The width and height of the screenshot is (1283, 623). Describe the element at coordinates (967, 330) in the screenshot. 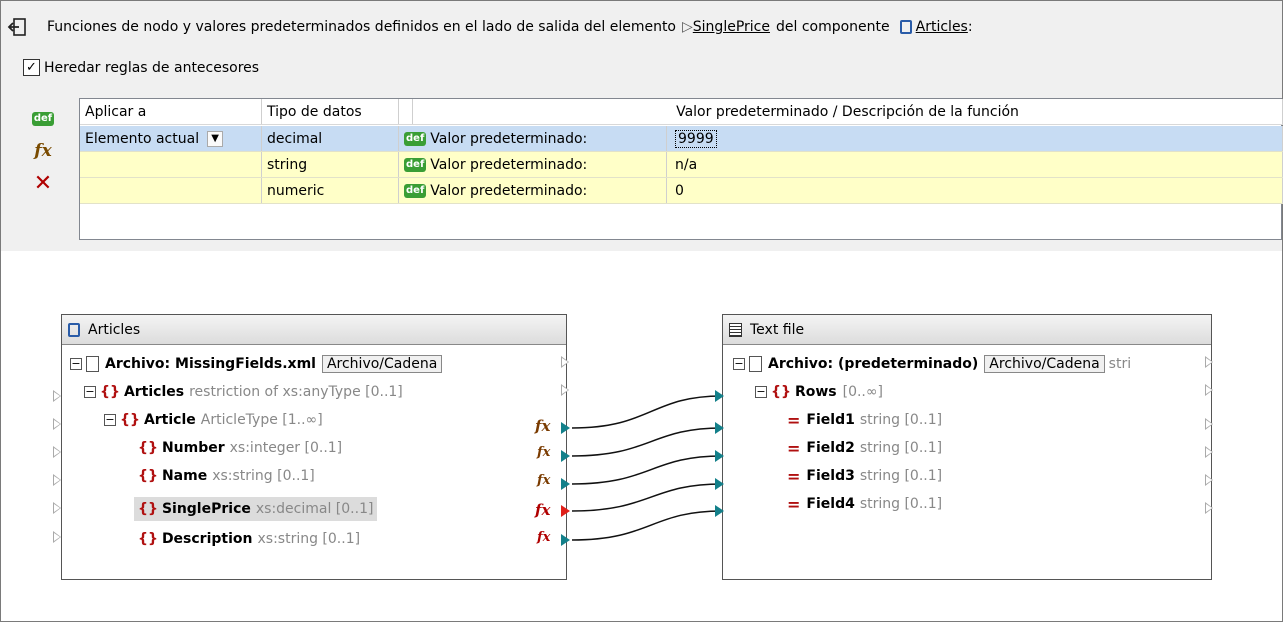

I see `component-title-bar: Text file` at that location.